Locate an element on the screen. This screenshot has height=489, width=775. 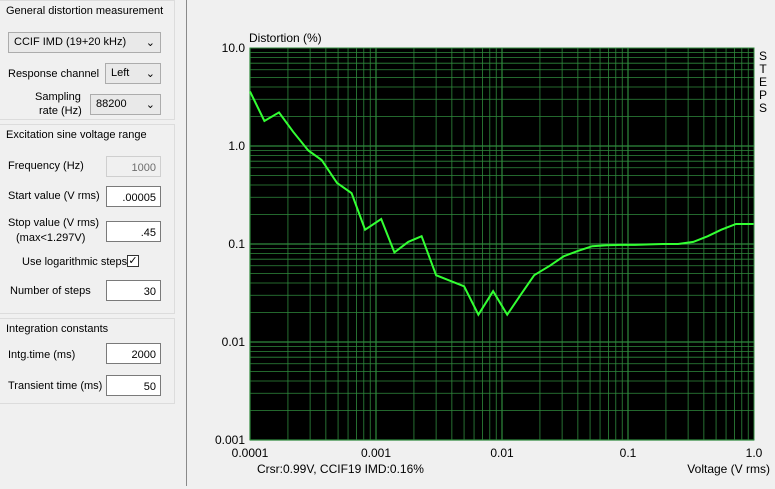
response-channel-label: Response channel is located at coordinates (54, 74).